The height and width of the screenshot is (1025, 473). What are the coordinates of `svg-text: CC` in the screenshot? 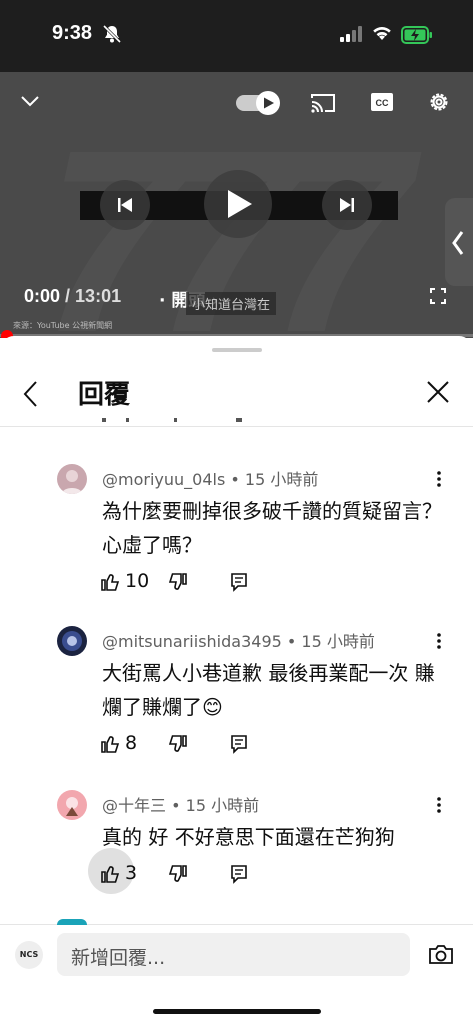 It's located at (382, 103).